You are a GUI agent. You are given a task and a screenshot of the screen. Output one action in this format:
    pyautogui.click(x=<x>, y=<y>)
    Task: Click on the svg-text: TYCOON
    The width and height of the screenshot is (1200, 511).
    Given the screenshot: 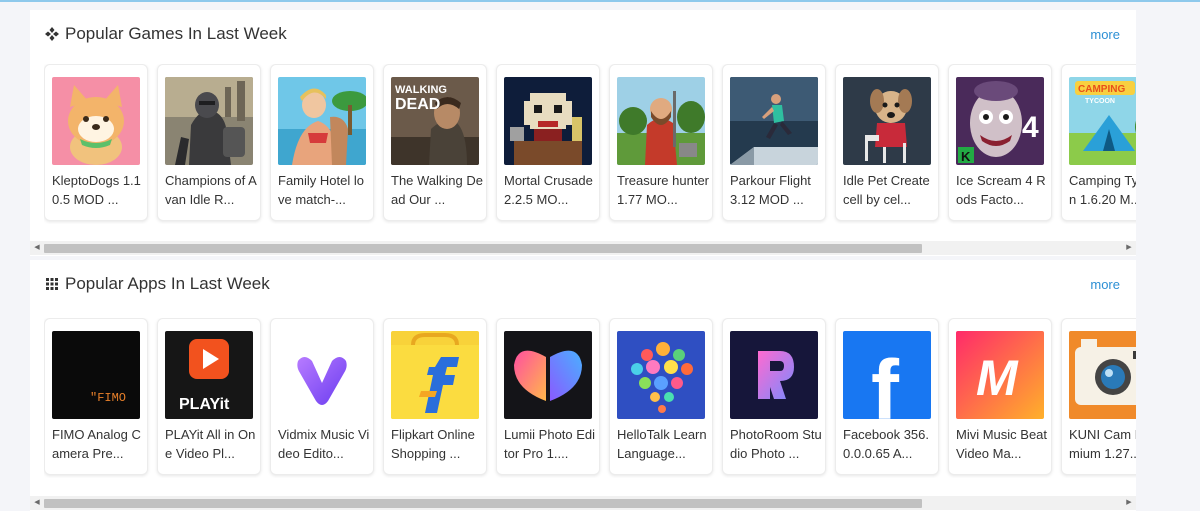 What is the action you would take?
    pyautogui.click(x=1100, y=101)
    